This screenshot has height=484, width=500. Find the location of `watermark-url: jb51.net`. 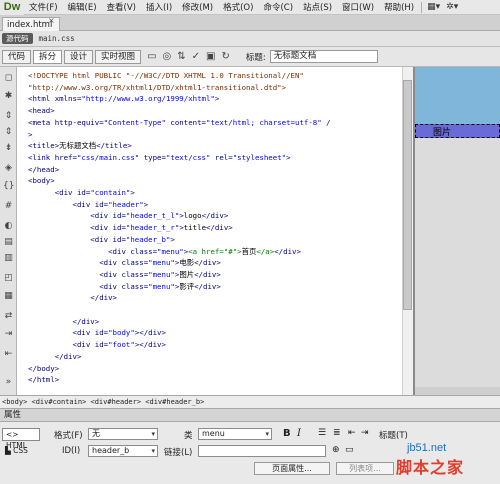

watermark-url: jb51.net is located at coordinates (427, 448).